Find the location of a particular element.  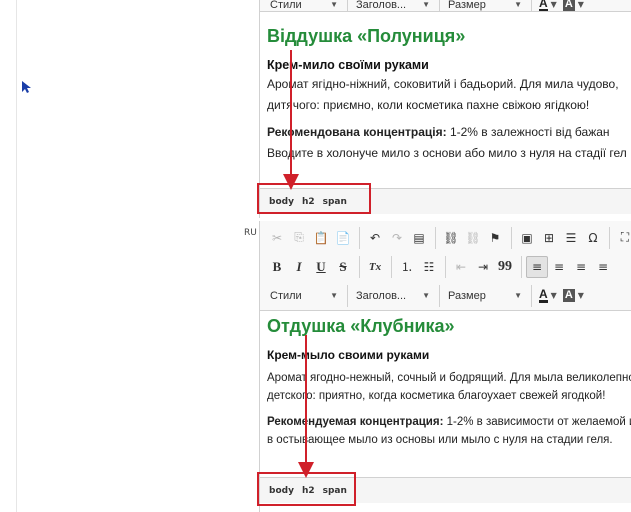

underline-button: U is located at coordinates (321, 267).